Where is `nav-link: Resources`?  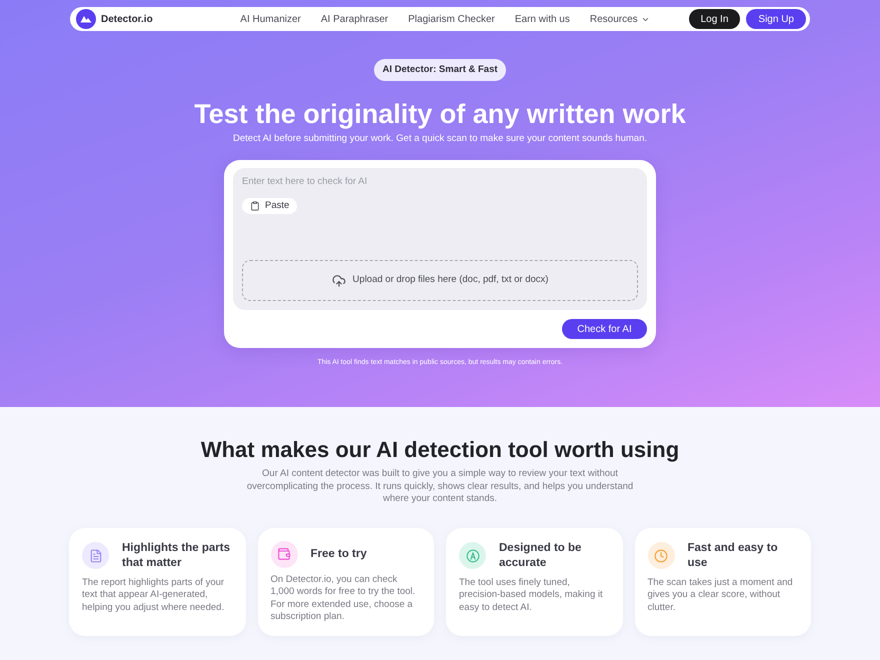
nav-link: Resources is located at coordinates (620, 19).